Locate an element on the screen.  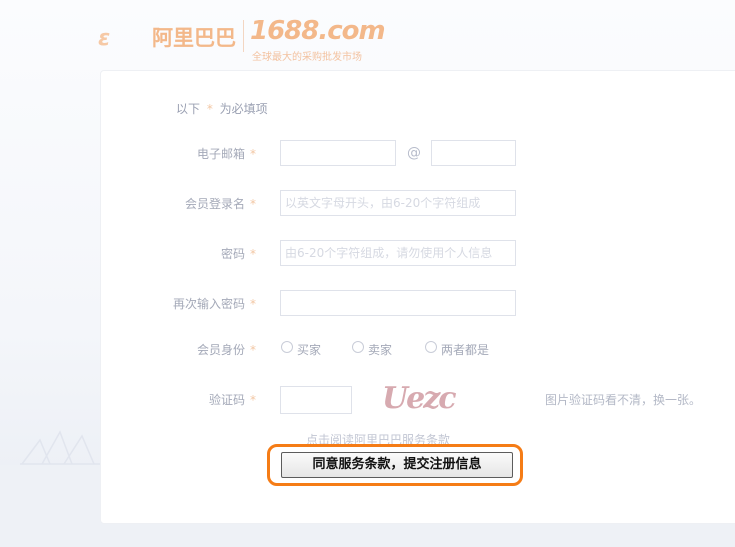
alibaba-logo-icon: ε is located at coordinates (104, 38).